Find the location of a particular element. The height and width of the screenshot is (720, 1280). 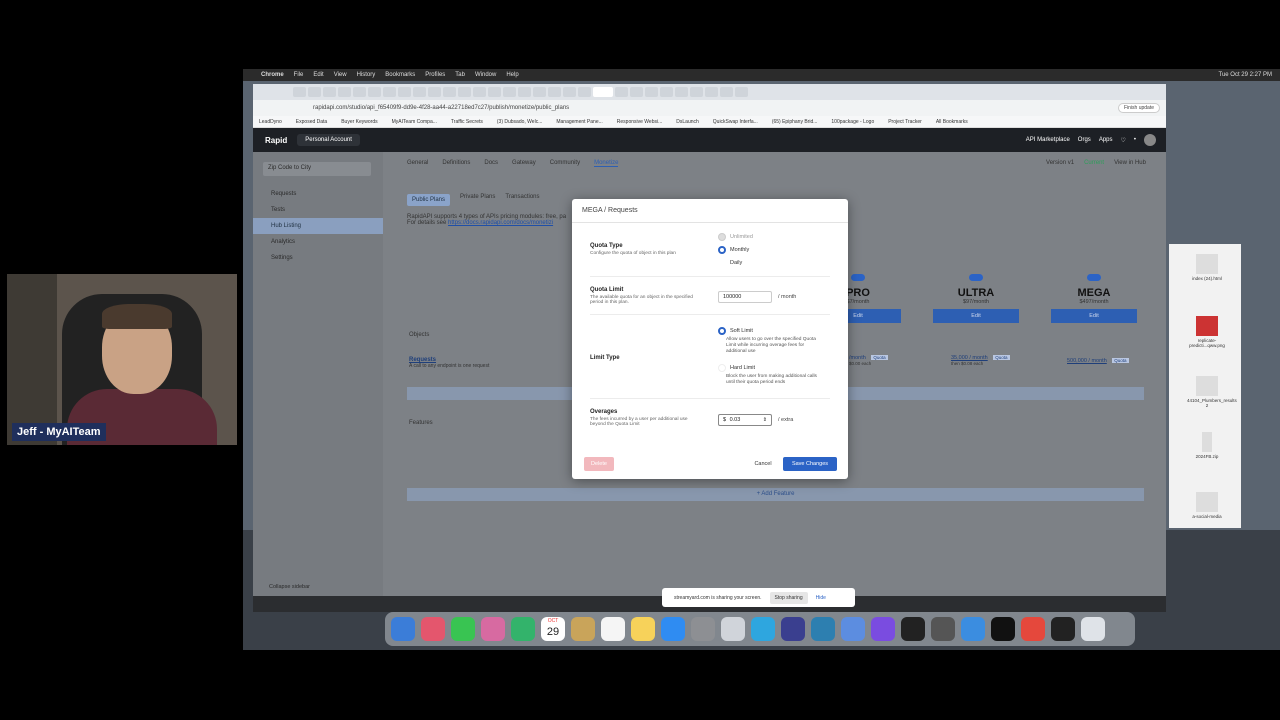

file-item: replicate-predicti...qww.png is located at coordinates (1207, 332).